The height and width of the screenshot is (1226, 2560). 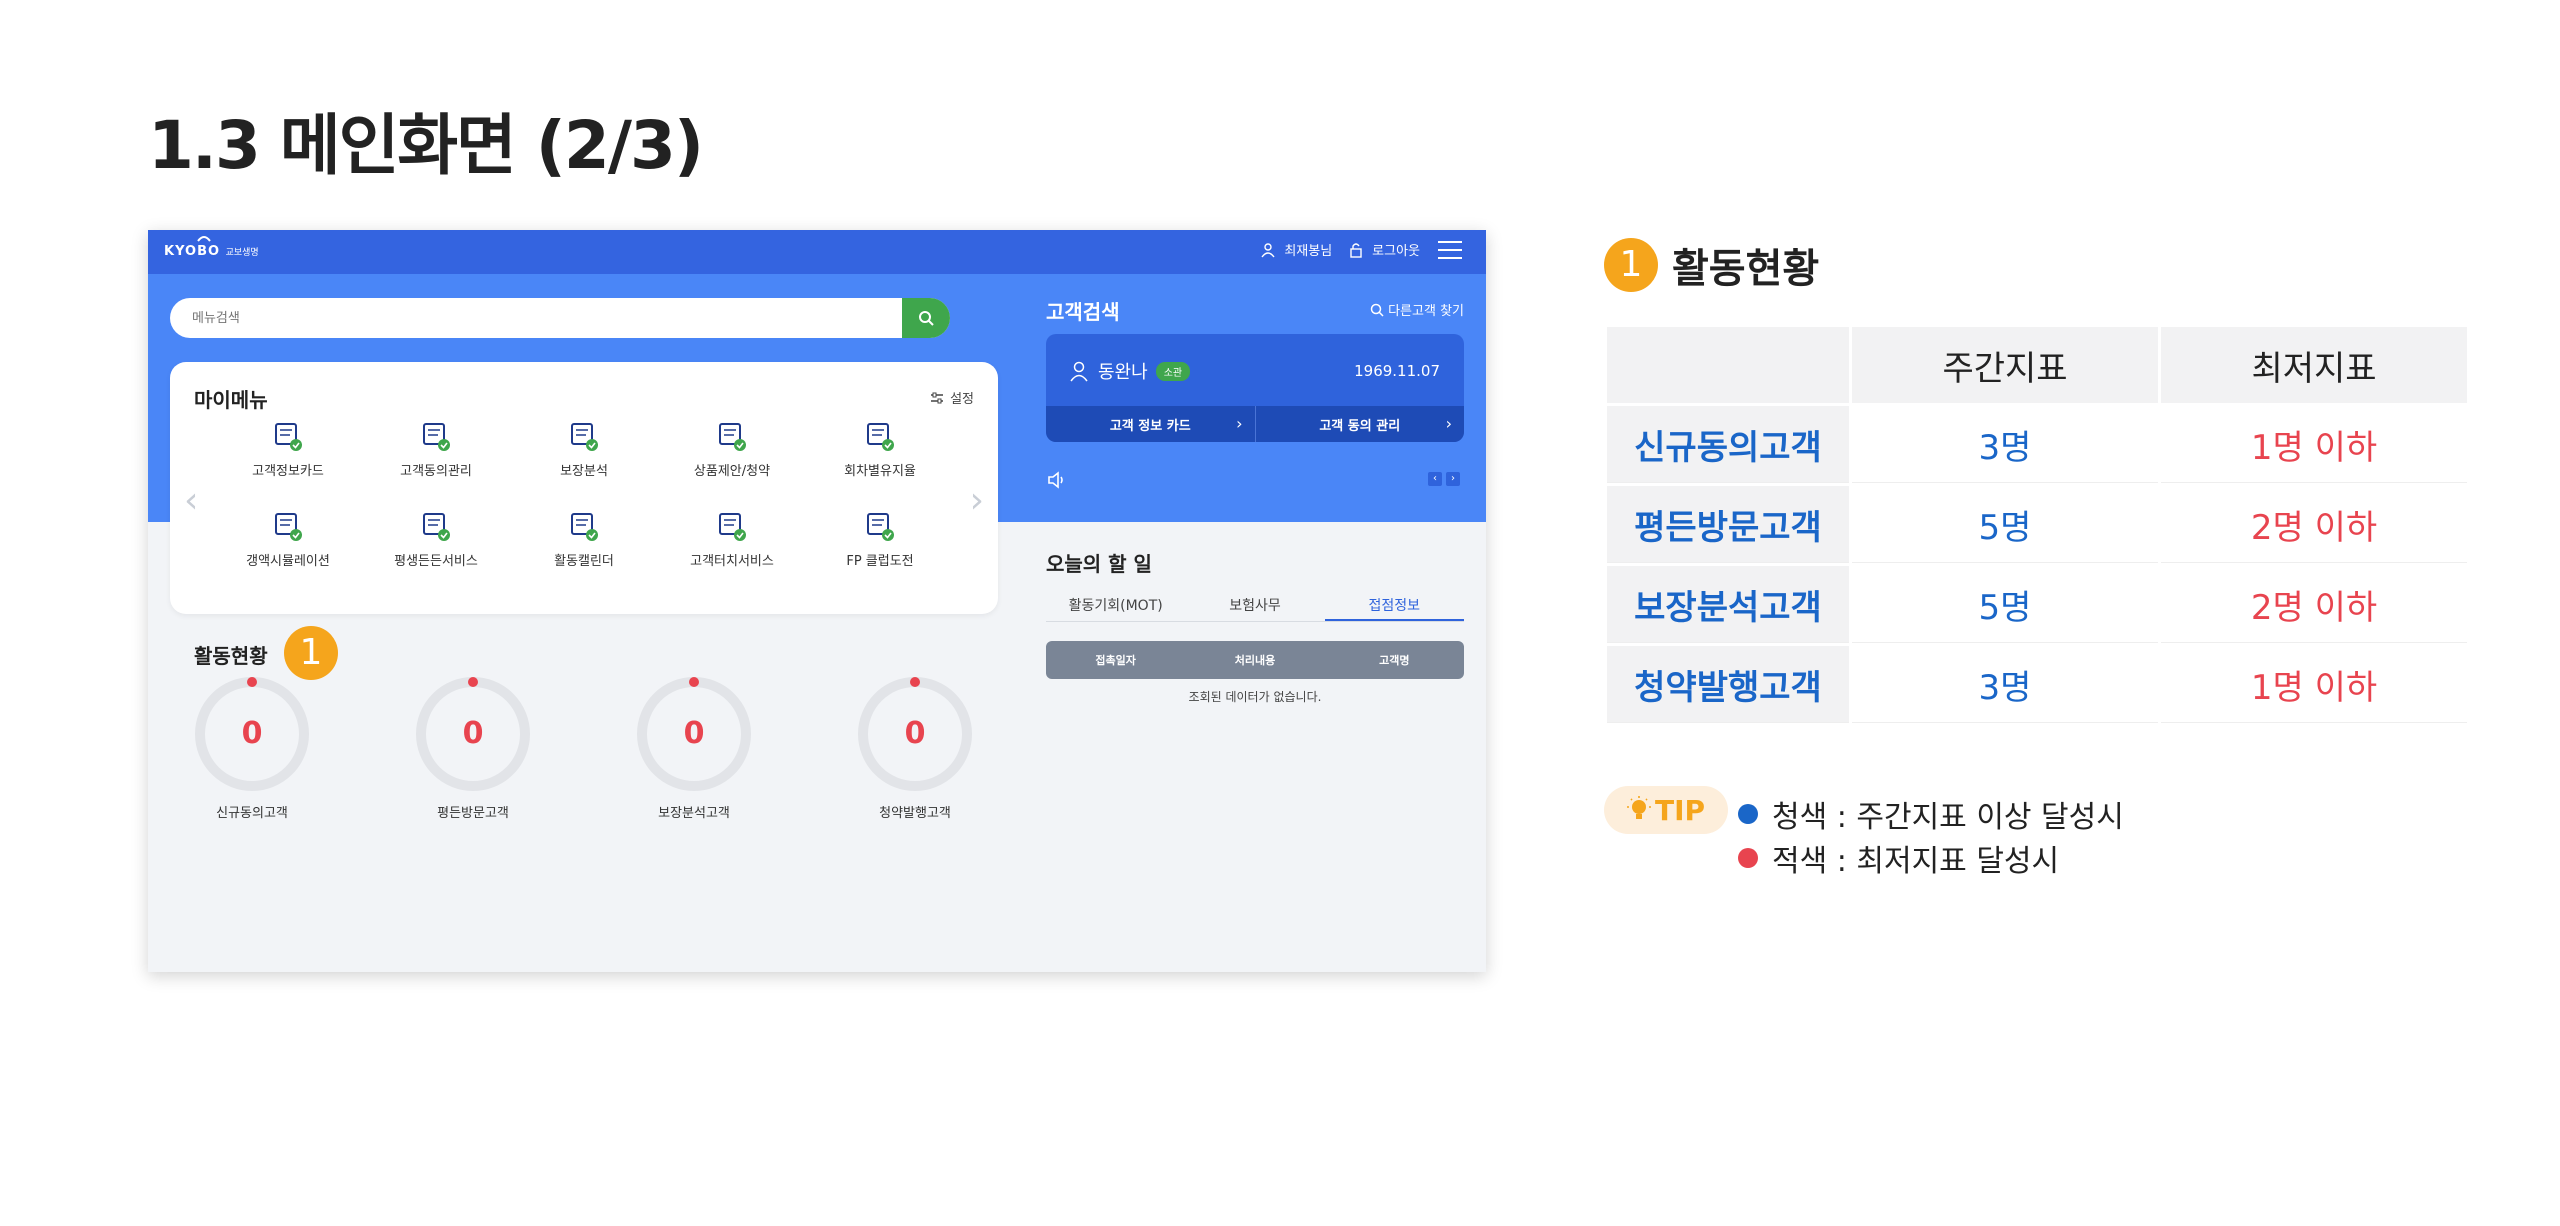 I want to click on criteria-header: 1 활동현황, so click(x=1711, y=265).